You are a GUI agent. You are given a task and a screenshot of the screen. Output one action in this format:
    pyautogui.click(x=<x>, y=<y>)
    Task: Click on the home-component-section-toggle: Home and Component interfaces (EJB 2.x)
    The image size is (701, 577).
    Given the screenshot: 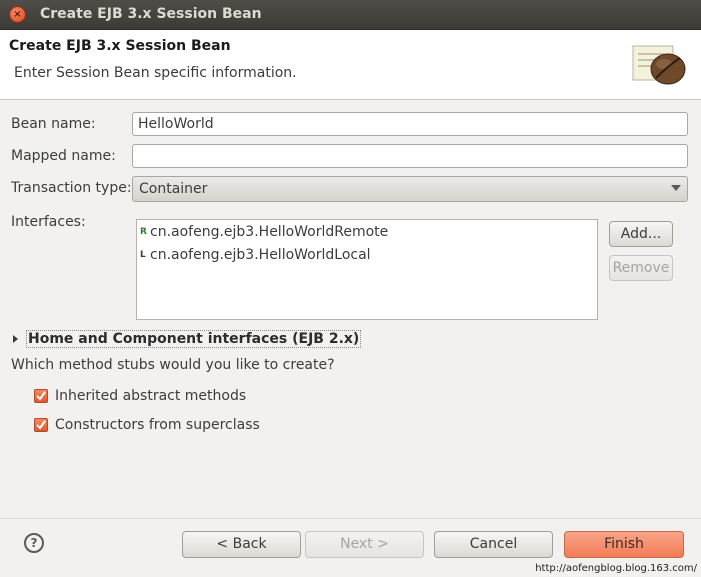 What is the action you would take?
    pyautogui.click(x=194, y=339)
    